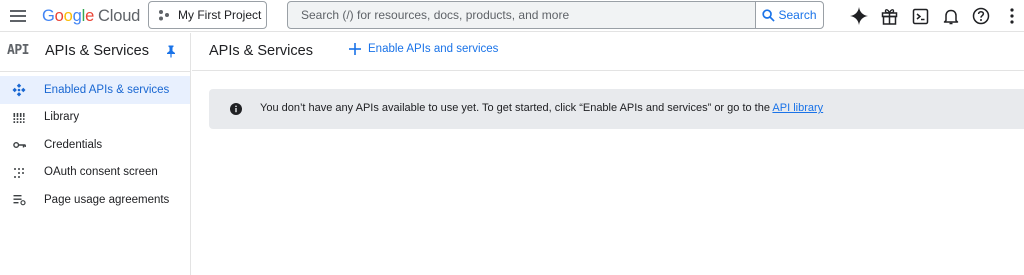  What do you see at coordinates (797, 108) in the screenshot?
I see `api-library-link: API library` at bounding box center [797, 108].